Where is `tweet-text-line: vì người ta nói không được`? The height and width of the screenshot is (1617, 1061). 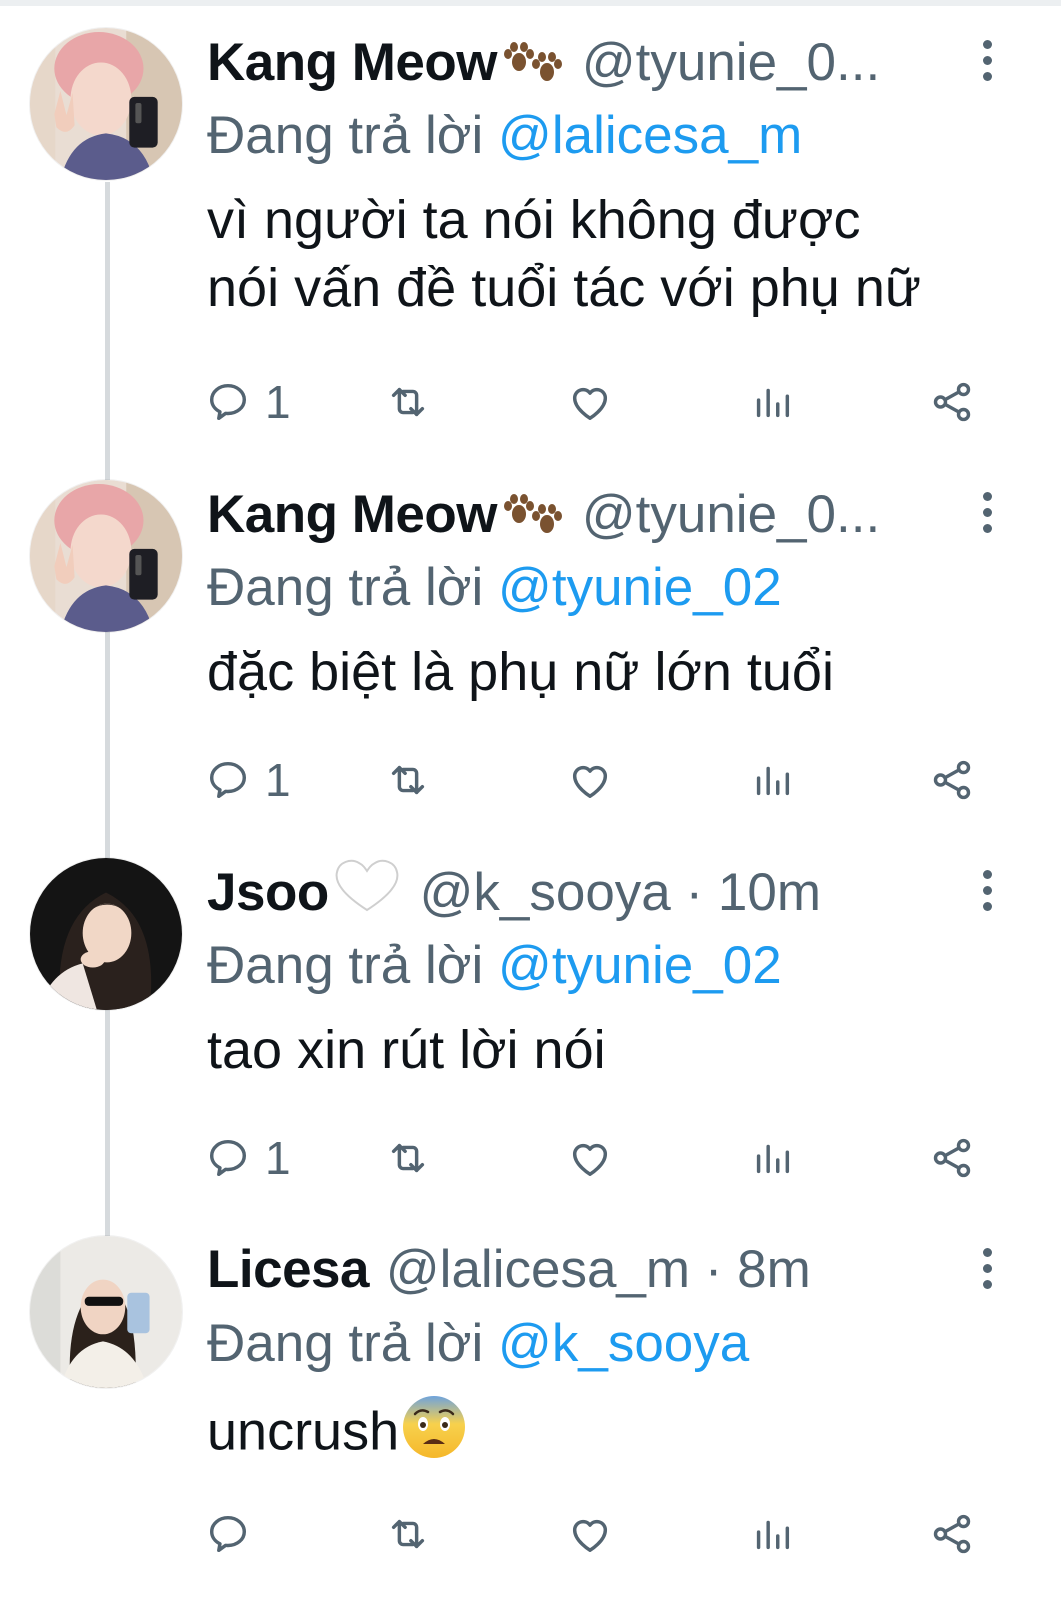 tweet-text-line: vì người ta nói không được is located at coordinates (534, 220).